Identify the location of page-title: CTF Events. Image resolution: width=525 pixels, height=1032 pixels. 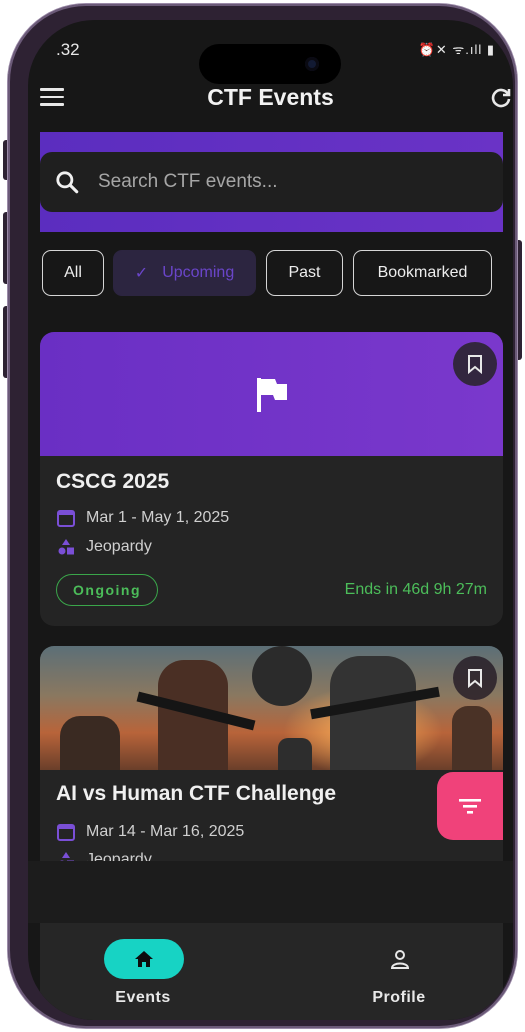
(270, 97).